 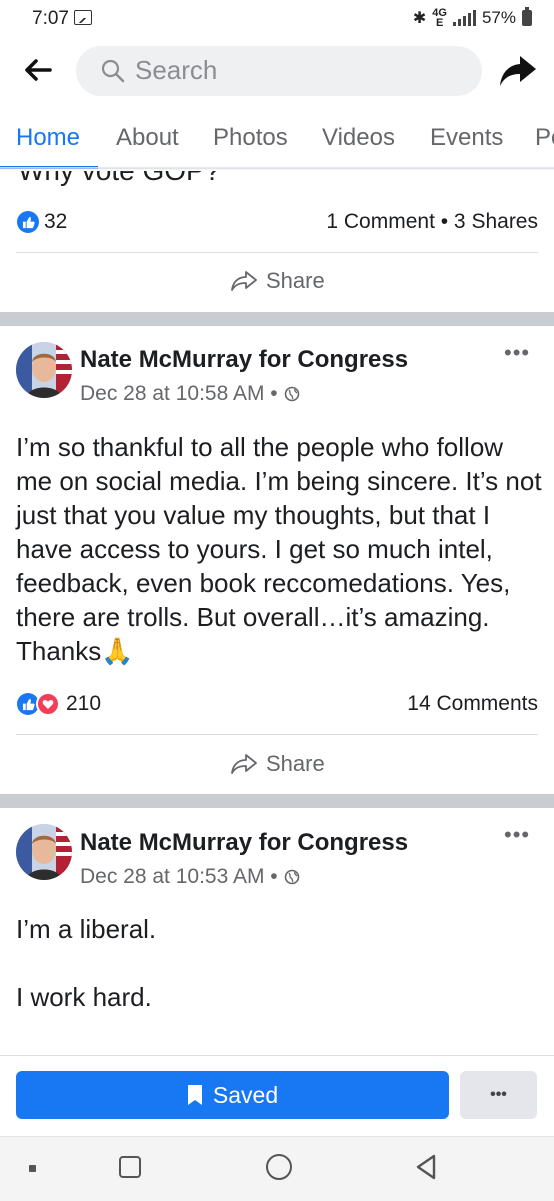 What do you see at coordinates (527, 16) in the screenshot?
I see `battery-icon` at bounding box center [527, 16].